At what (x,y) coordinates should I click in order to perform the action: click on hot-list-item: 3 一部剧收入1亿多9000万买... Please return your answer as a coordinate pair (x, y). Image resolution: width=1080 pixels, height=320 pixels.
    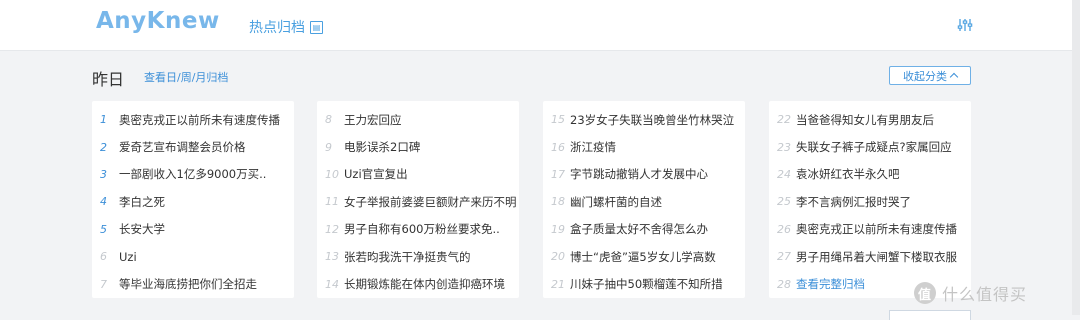
    Looking at the image, I should click on (193, 174).